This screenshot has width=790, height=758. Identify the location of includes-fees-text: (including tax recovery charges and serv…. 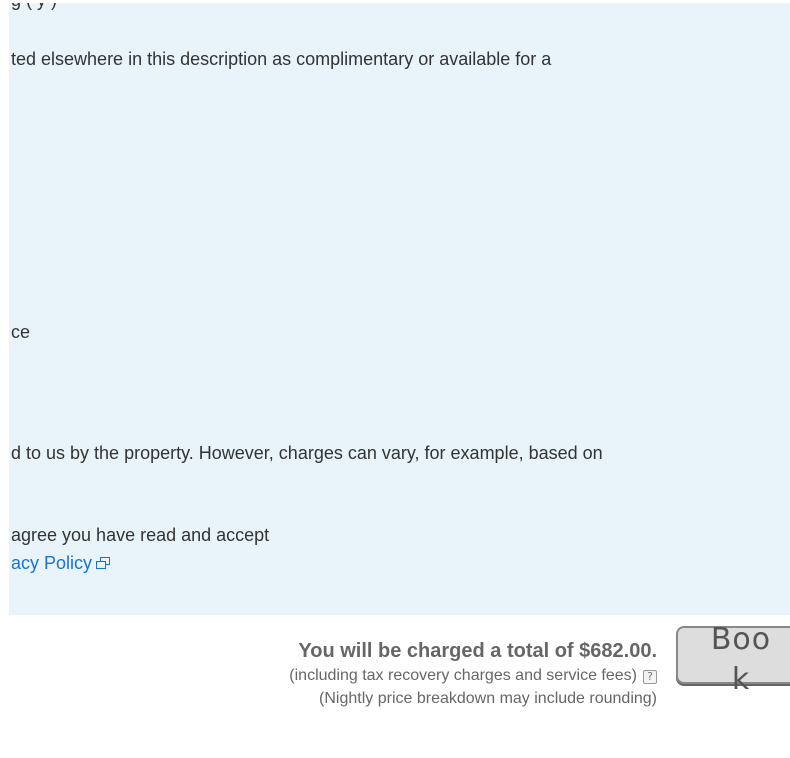
(463, 675).